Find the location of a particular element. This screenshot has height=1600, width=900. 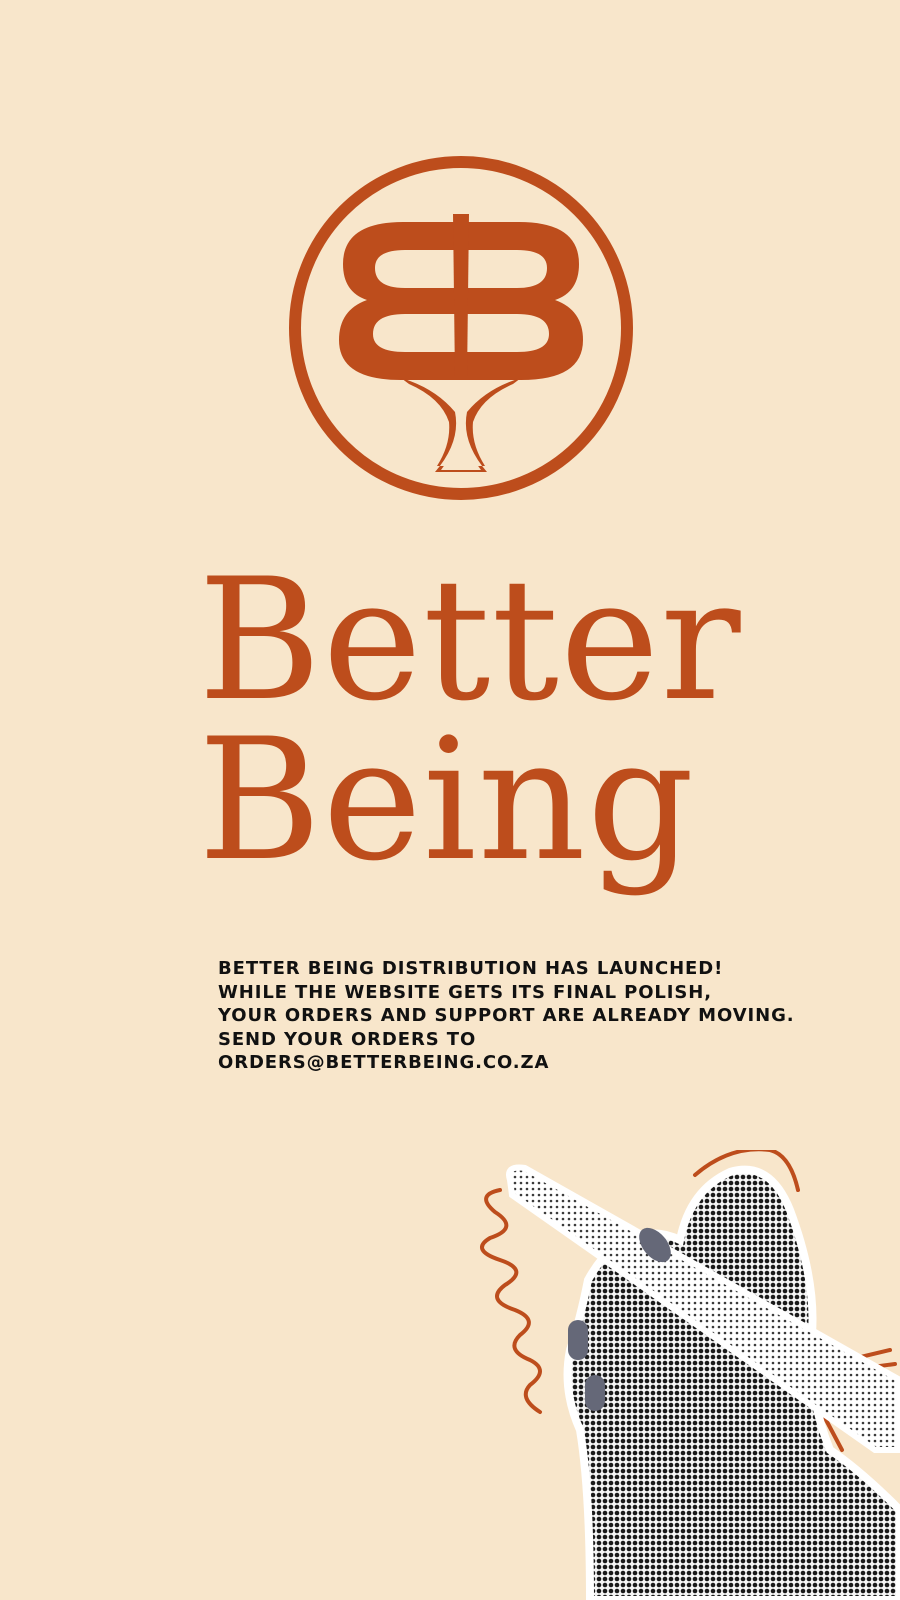

hand-holding-marker-icon is located at coordinates (690, 1375).